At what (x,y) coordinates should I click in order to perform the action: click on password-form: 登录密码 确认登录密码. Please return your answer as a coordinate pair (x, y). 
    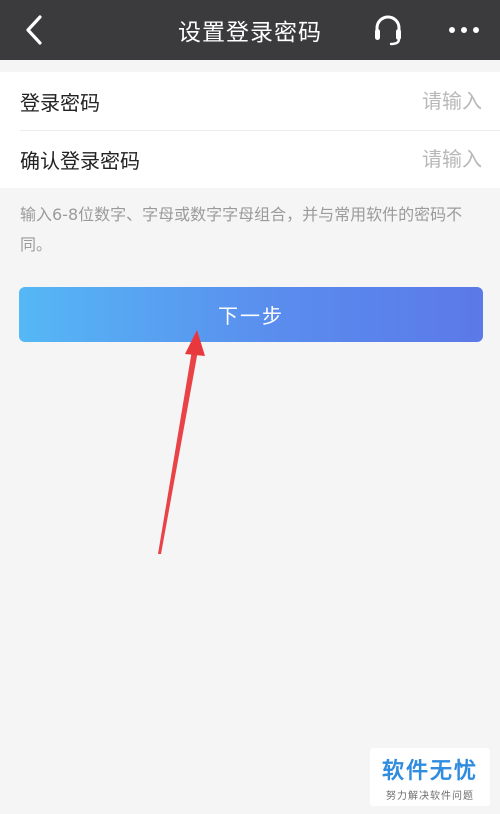
    Looking at the image, I should click on (250, 130).